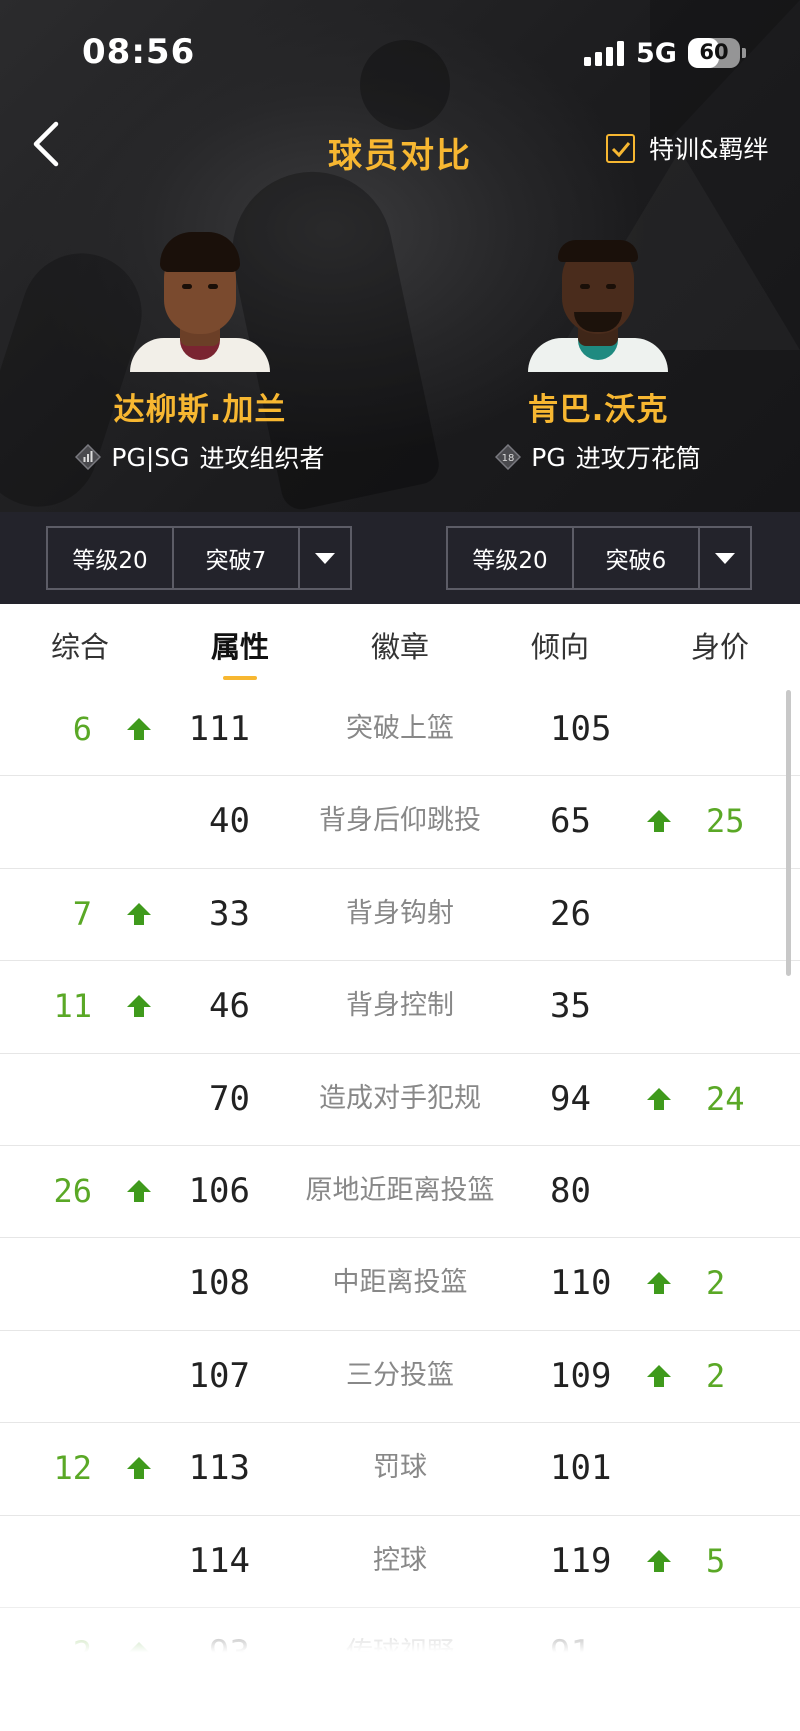 The width and height of the screenshot is (800, 1731). I want to click on attribute-name: 罚球, so click(400, 1468).